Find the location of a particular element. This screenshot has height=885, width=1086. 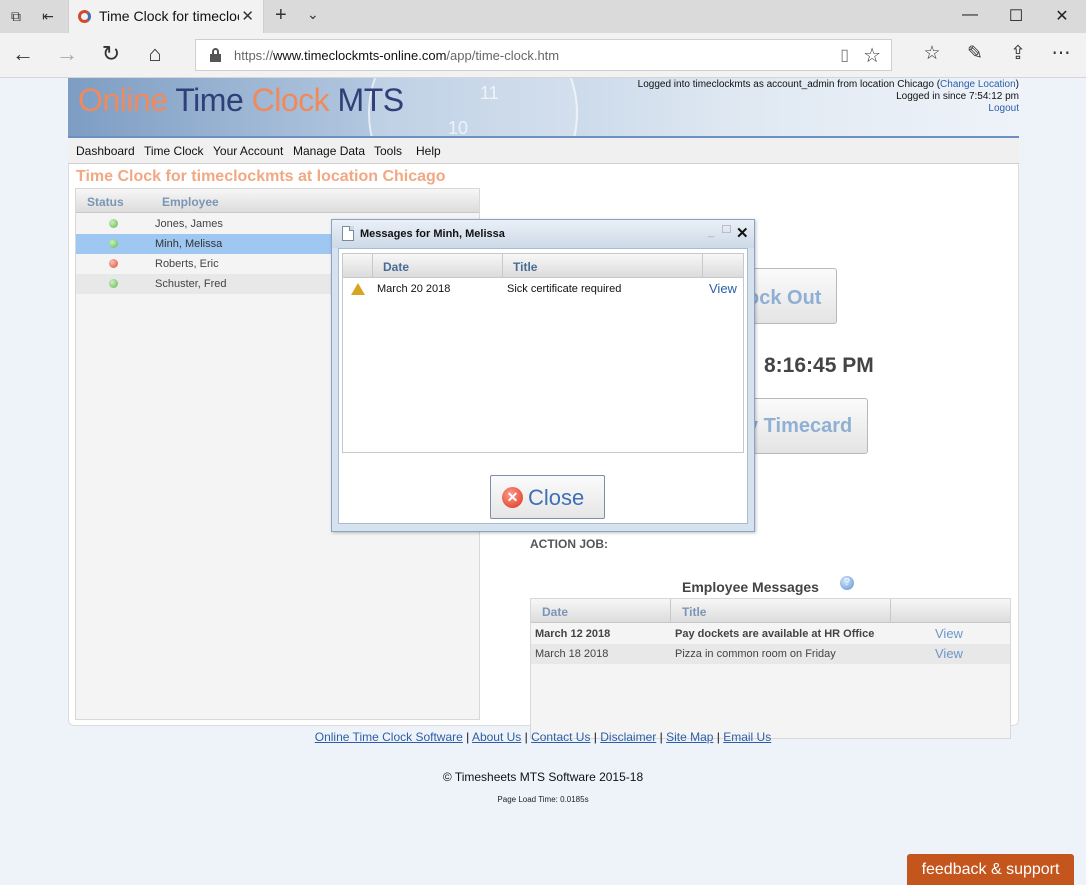

menu-item-tools: Tools is located at coordinates (388, 151).